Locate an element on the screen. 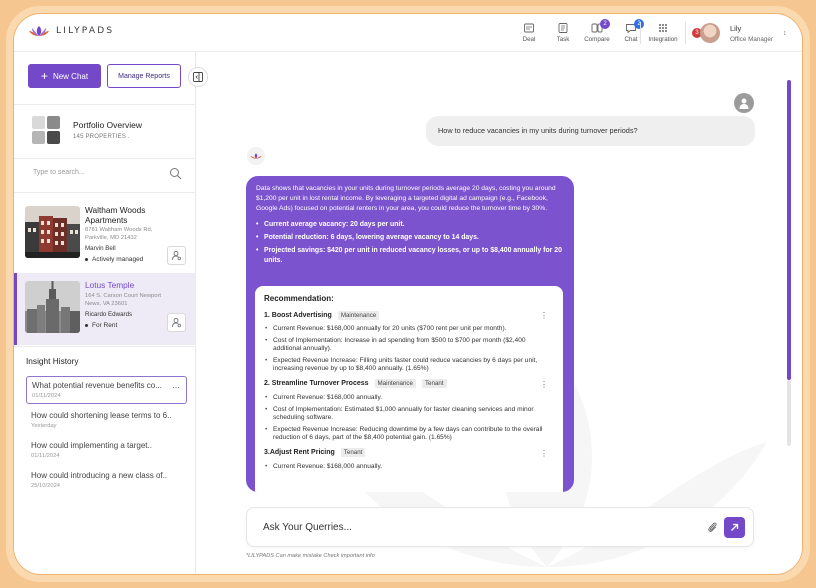 This screenshot has height=588, width=816. lotus-icon is located at coordinates (256, 156).